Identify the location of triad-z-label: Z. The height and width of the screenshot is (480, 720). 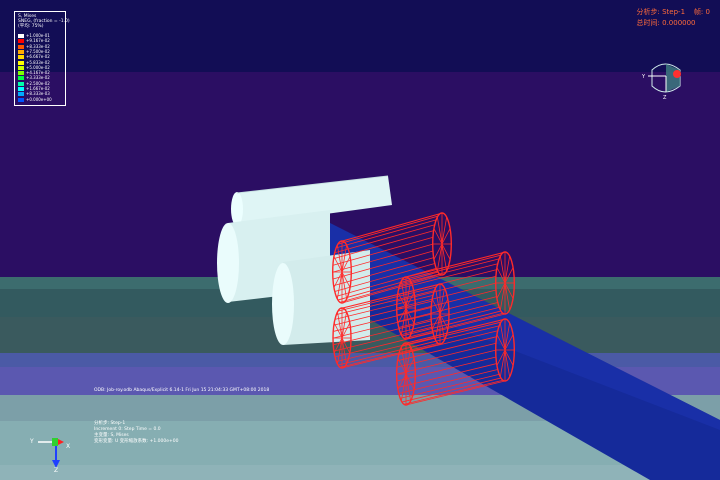
(56, 469).